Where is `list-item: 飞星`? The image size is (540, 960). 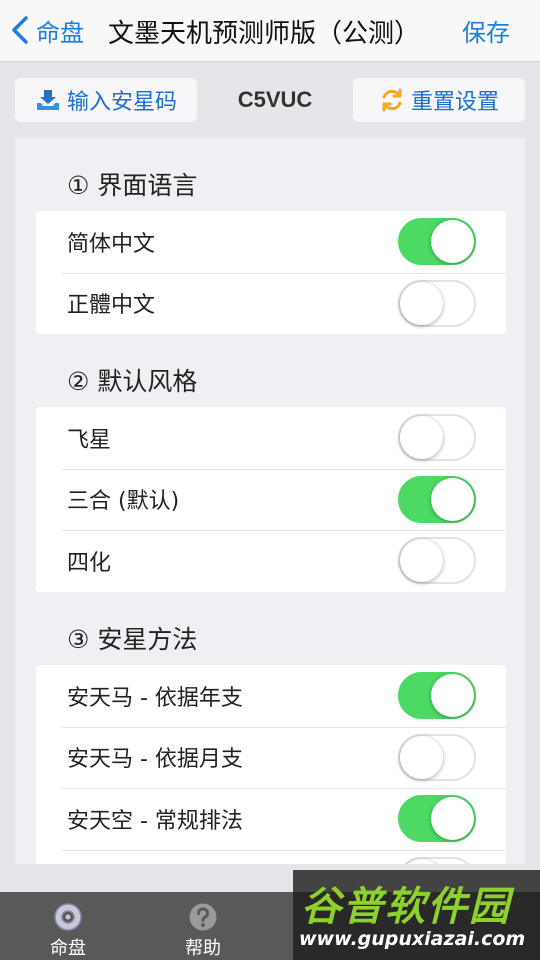 list-item: 飞星 is located at coordinates (271, 438).